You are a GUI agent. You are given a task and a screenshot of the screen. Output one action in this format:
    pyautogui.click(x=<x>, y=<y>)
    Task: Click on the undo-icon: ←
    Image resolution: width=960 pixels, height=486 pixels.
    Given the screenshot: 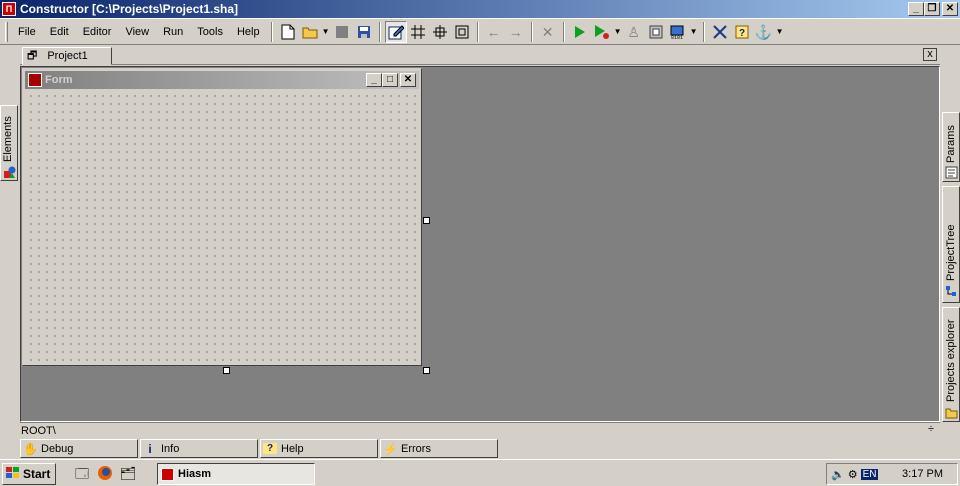 What is the action you would take?
    pyautogui.click(x=494, y=32)
    